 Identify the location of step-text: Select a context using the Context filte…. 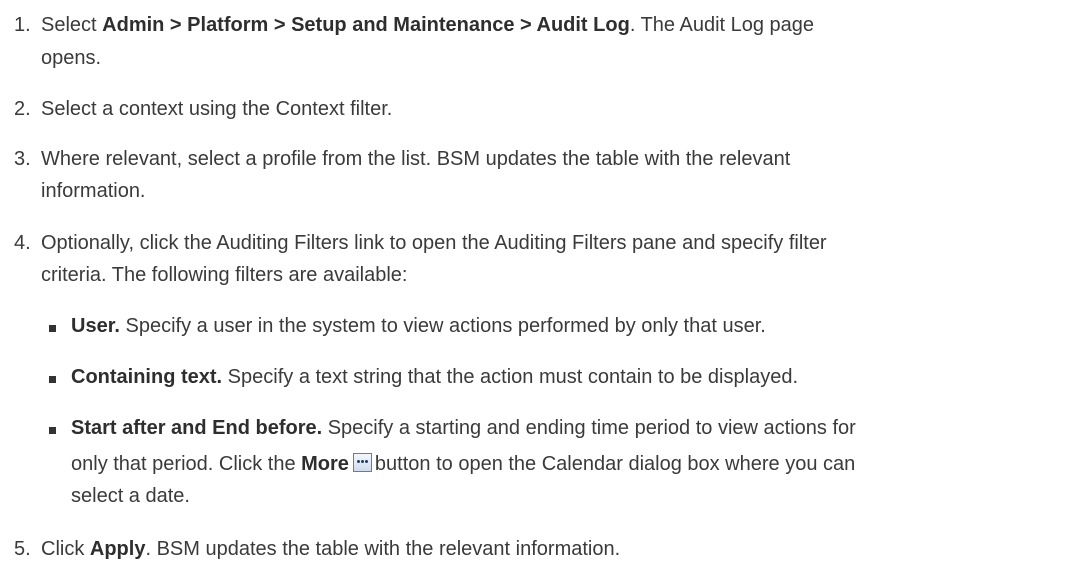
(217, 109).